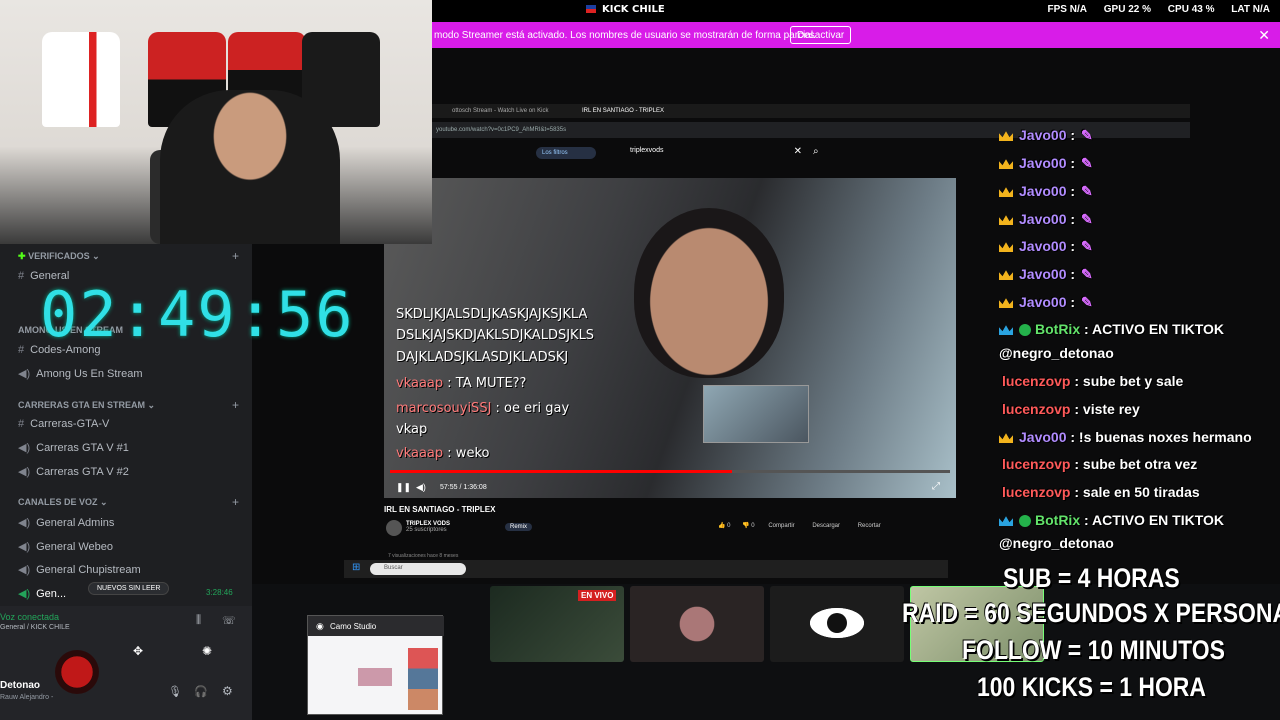  I want to click on category-verificados: ✚ VERIFICADOS ⌄, so click(59, 256).